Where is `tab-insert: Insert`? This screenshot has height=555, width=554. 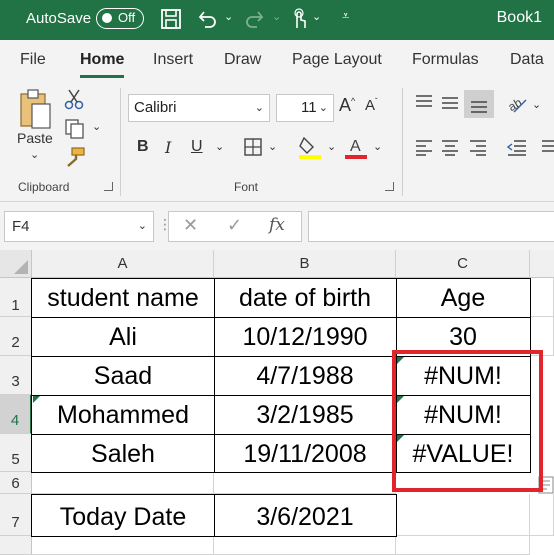
tab-insert: Insert is located at coordinates (173, 60).